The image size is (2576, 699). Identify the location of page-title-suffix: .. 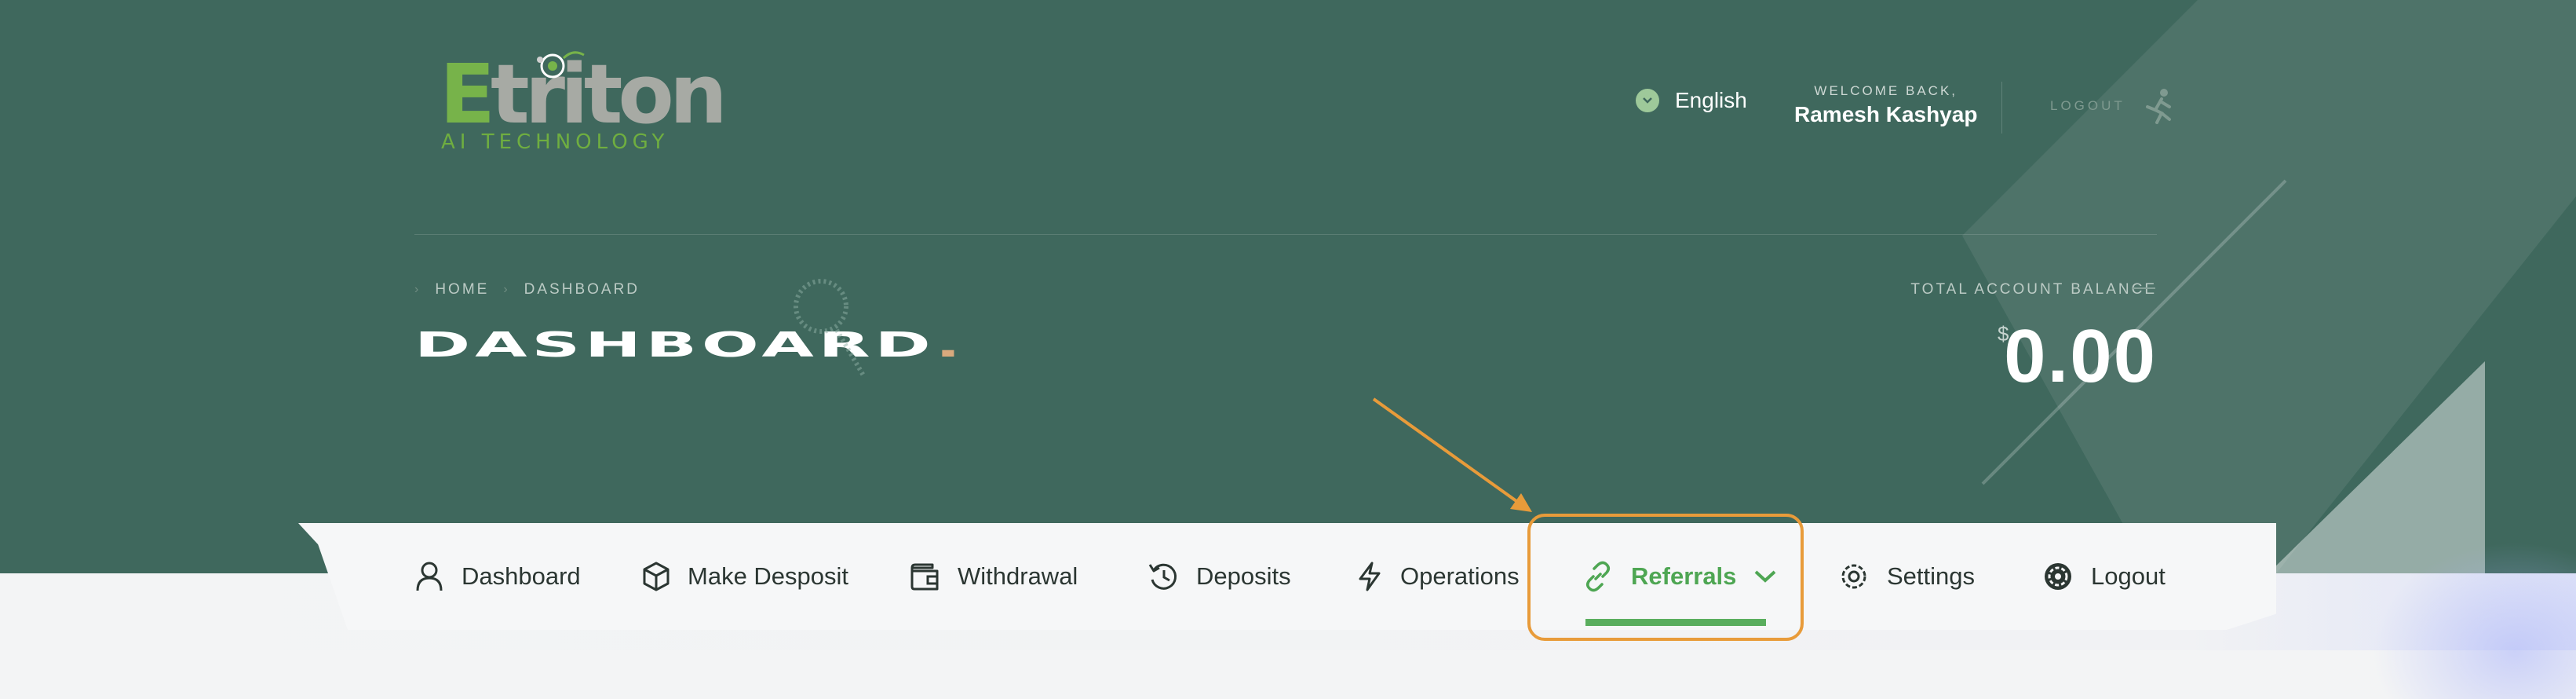
(950, 345).